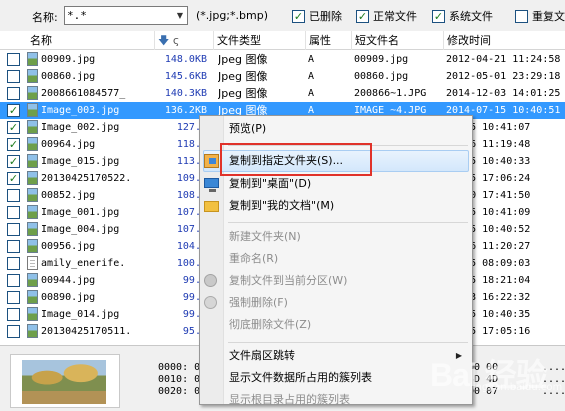 This screenshot has height=411, width=565. What do you see at coordinates (210, 302) in the screenshot?
I see `delete-icon` at bounding box center [210, 302].